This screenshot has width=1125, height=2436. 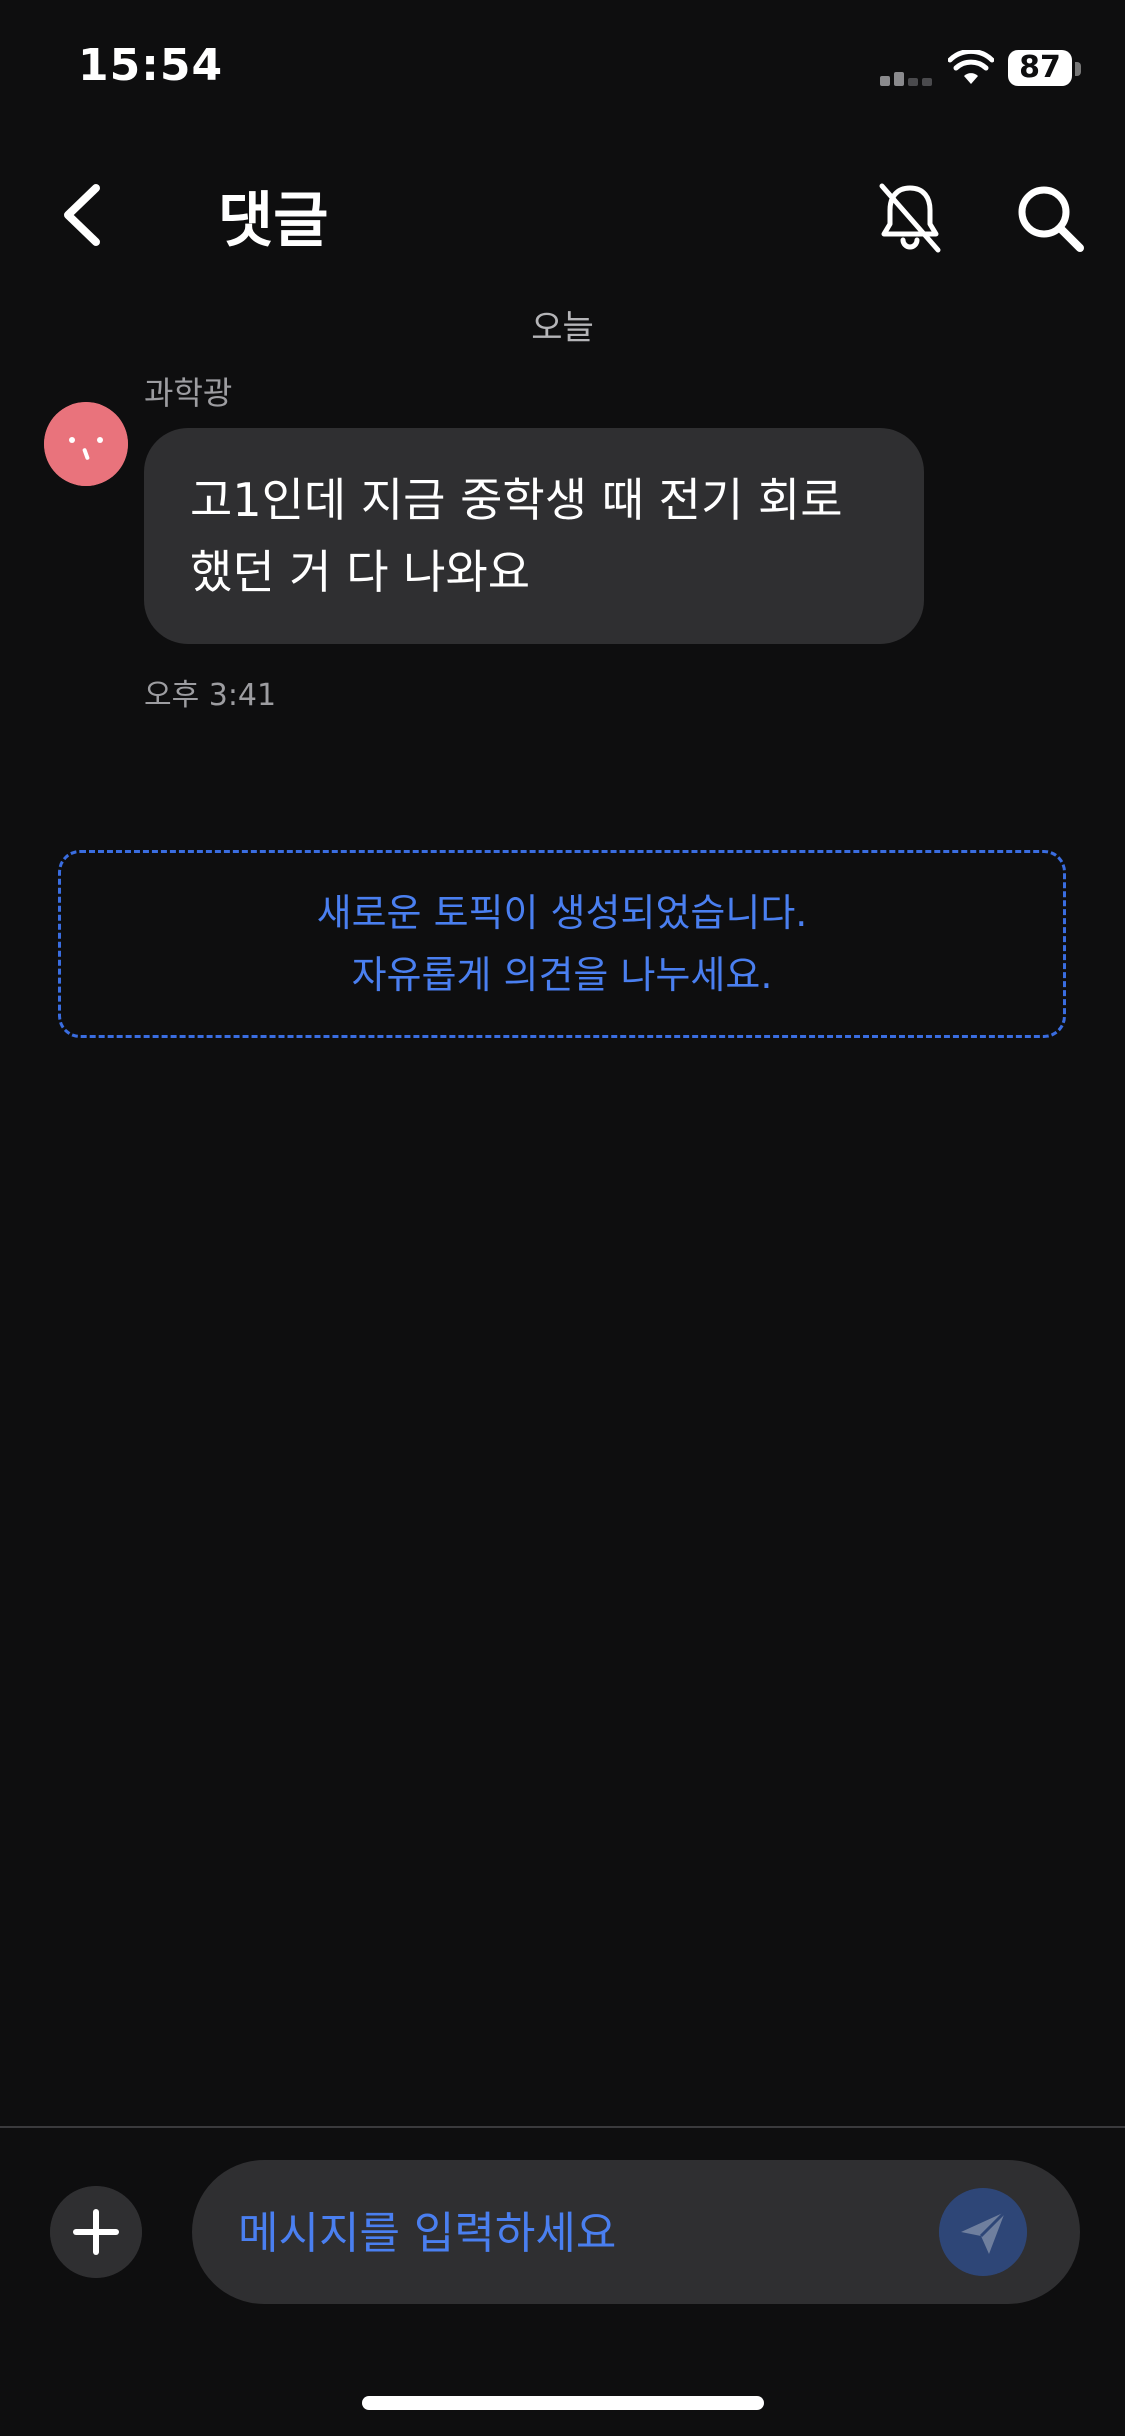 I want to click on avatar, so click(x=86, y=444).